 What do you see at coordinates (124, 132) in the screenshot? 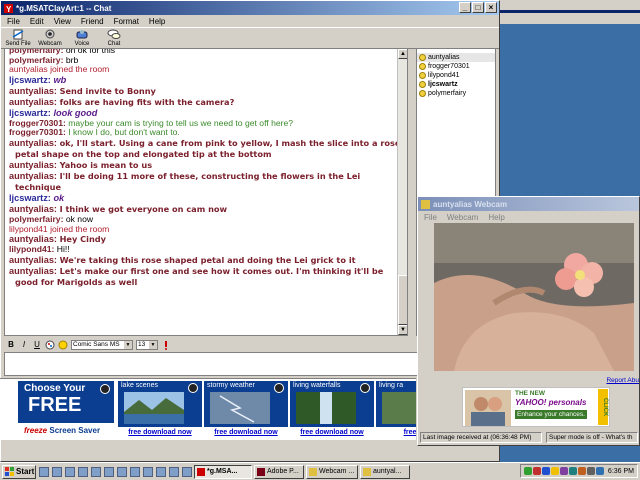
I see `chat-text: I know I do, but don't want to.` at bounding box center [124, 132].